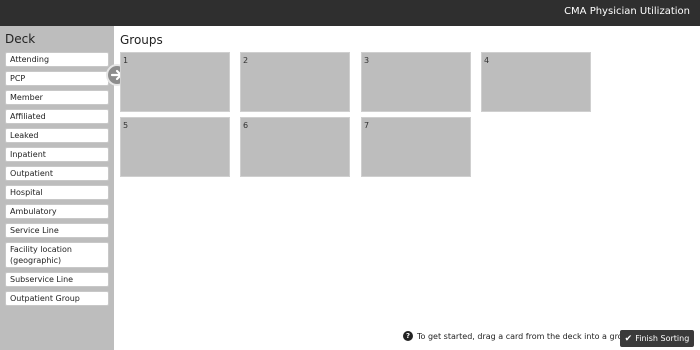 The height and width of the screenshot is (350, 700). What do you see at coordinates (57, 211) in the screenshot?
I see `deck-card-ambulatory: Ambulatory` at bounding box center [57, 211].